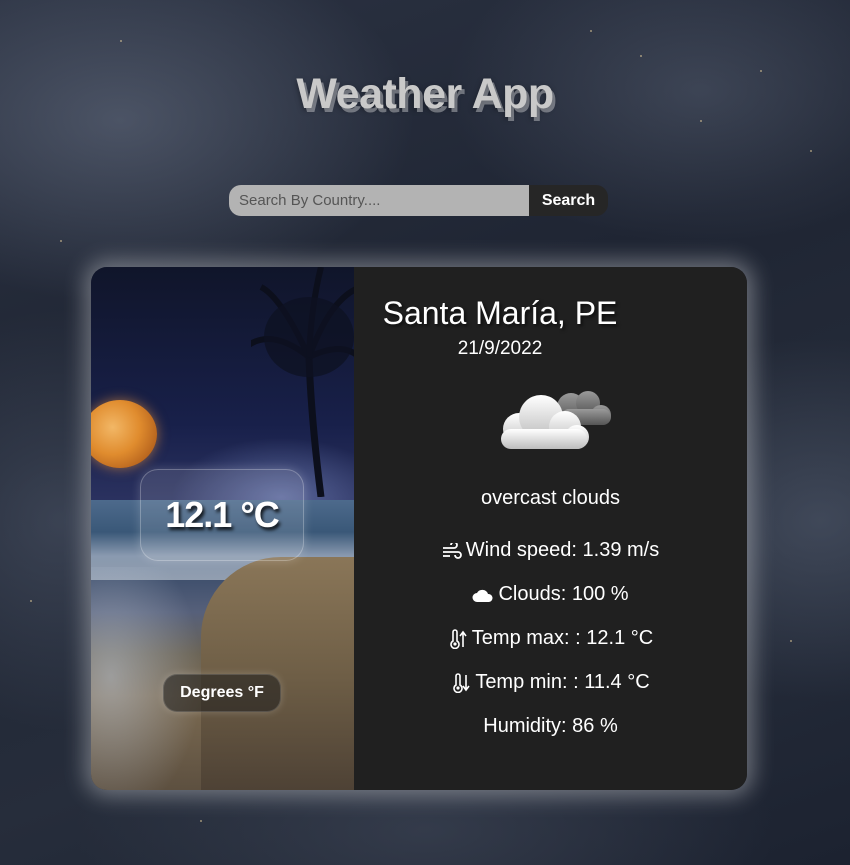 Image resolution: width=850 pixels, height=865 pixels. What do you see at coordinates (461, 682) in the screenshot?
I see `thermometer-down-icon` at bounding box center [461, 682].